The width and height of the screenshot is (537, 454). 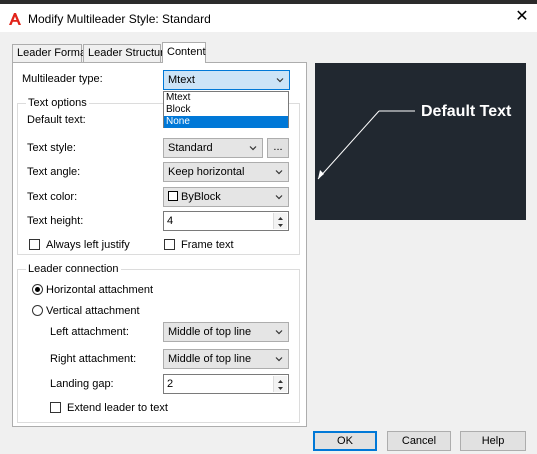 I want to click on horizontal-attachment-label: Horizontal attachment, so click(x=99, y=290).